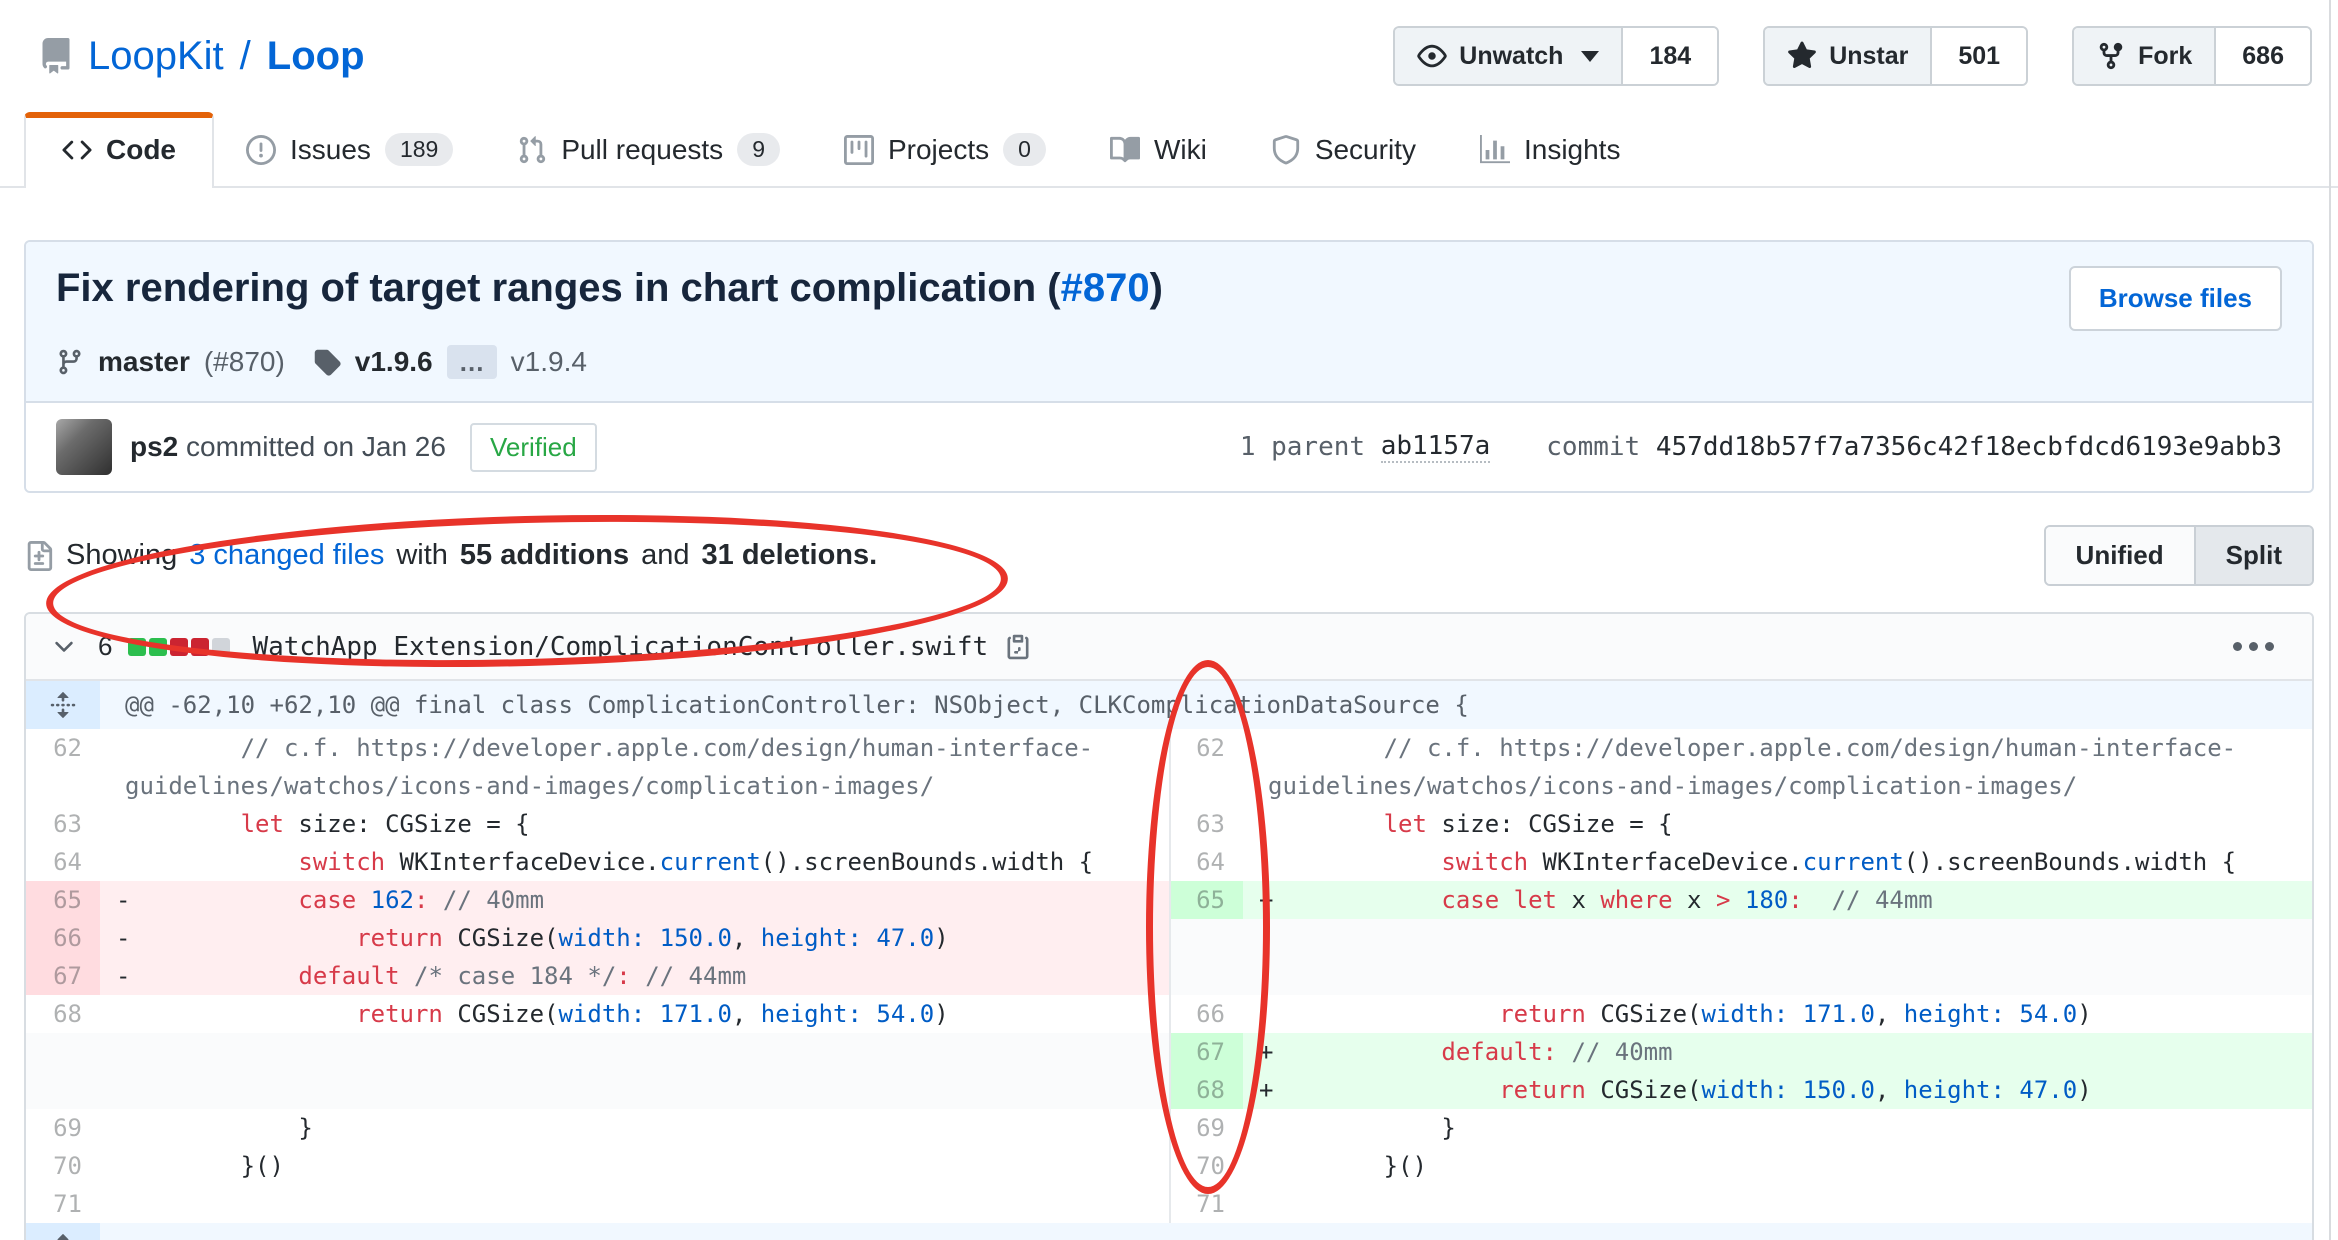 The width and height of the screenshot is (2338, 1240). I want to click on pr-link: #870, so click(1105, 288).